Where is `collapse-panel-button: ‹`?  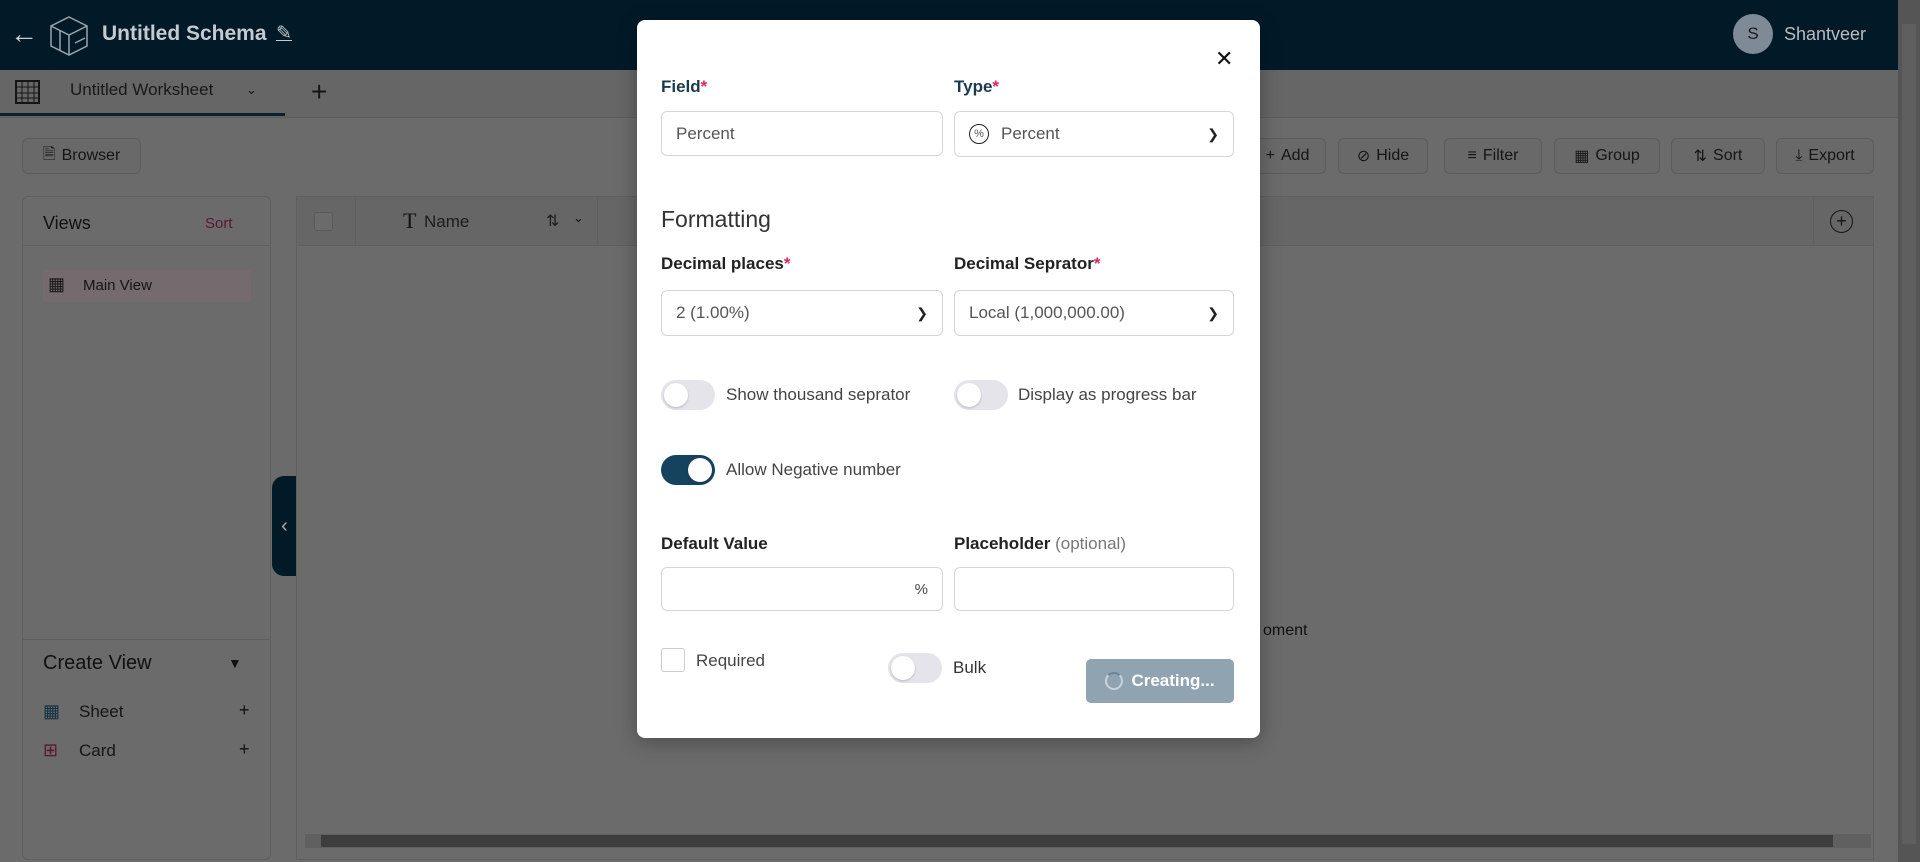
collapse-panel-button: ‹ is located at coordinates (284, 526).